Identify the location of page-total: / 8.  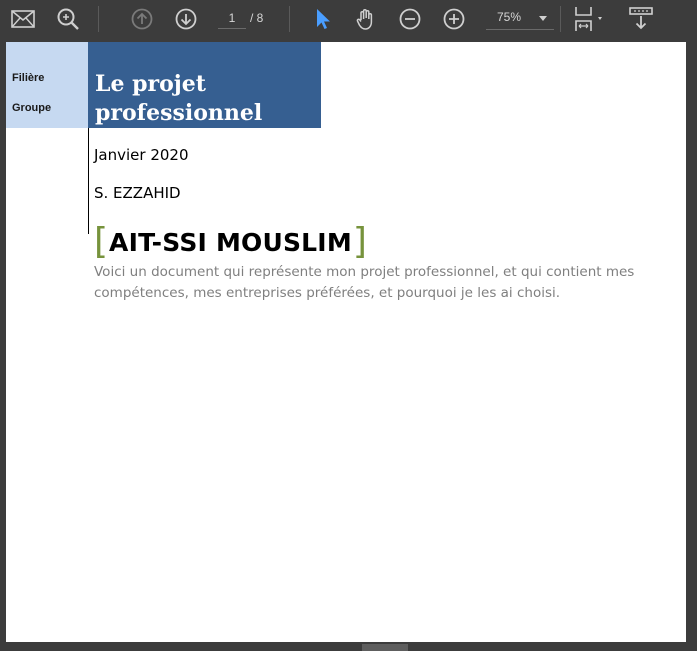
(257, 18).